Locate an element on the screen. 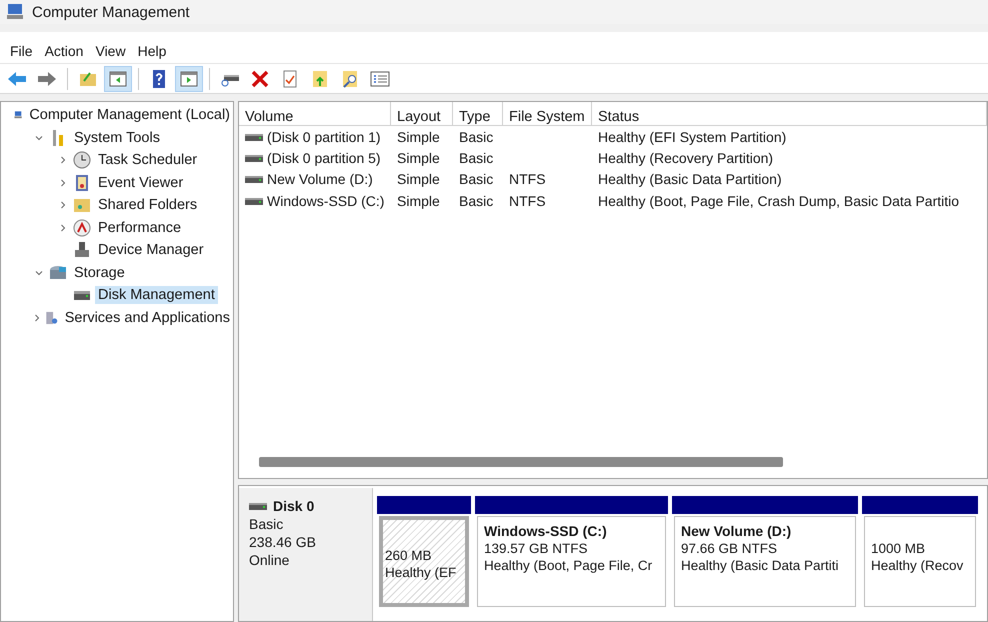  column-header: Type is located at coordinates (478, 114).